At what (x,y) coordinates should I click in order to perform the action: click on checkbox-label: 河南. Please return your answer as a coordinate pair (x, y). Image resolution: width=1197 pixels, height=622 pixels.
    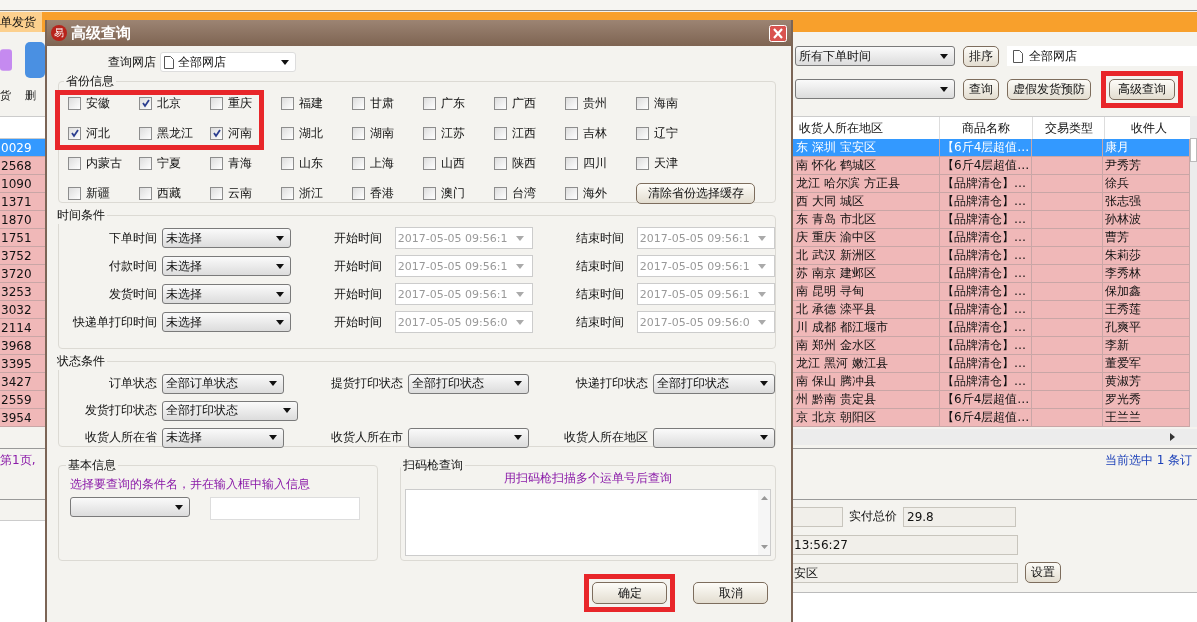
    Looking at the image, I should click on (240, 133).